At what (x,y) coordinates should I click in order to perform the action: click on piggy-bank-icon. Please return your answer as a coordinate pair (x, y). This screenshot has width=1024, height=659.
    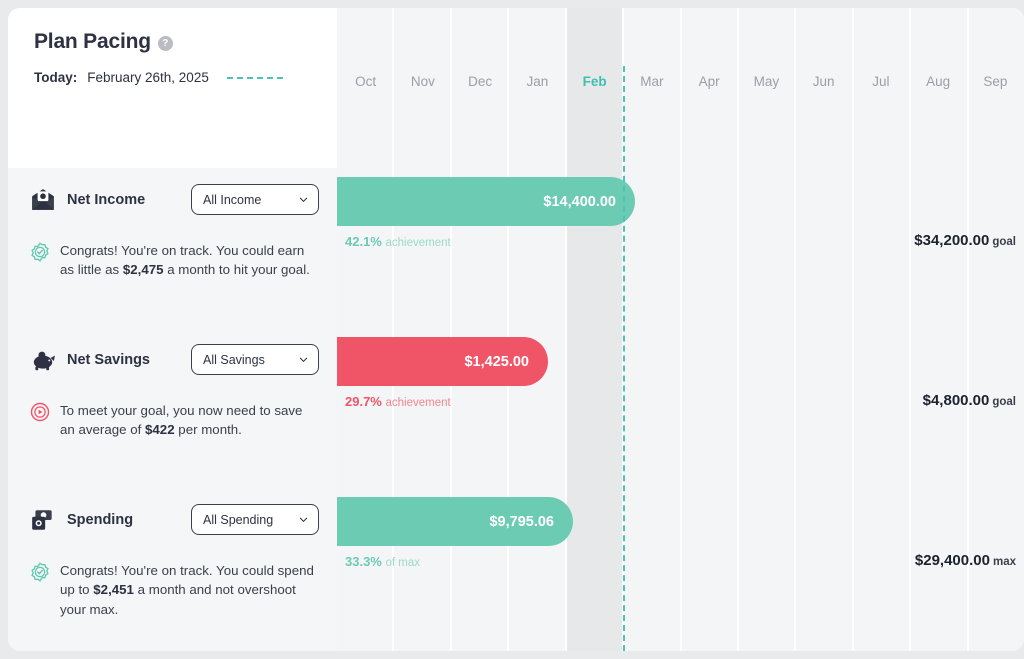
    Looking at the image, I should click on (43, 360).